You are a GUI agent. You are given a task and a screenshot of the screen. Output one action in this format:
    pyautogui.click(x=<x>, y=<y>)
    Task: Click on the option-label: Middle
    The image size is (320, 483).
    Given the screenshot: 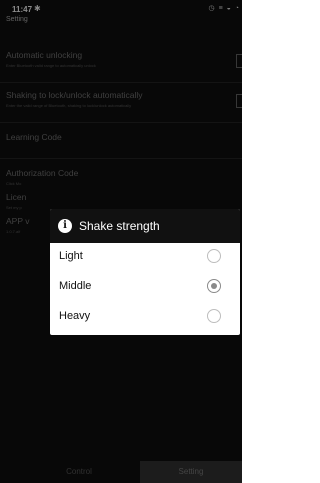 What is the action you would take?
    pyautogui.click(x=75, y=286)
    